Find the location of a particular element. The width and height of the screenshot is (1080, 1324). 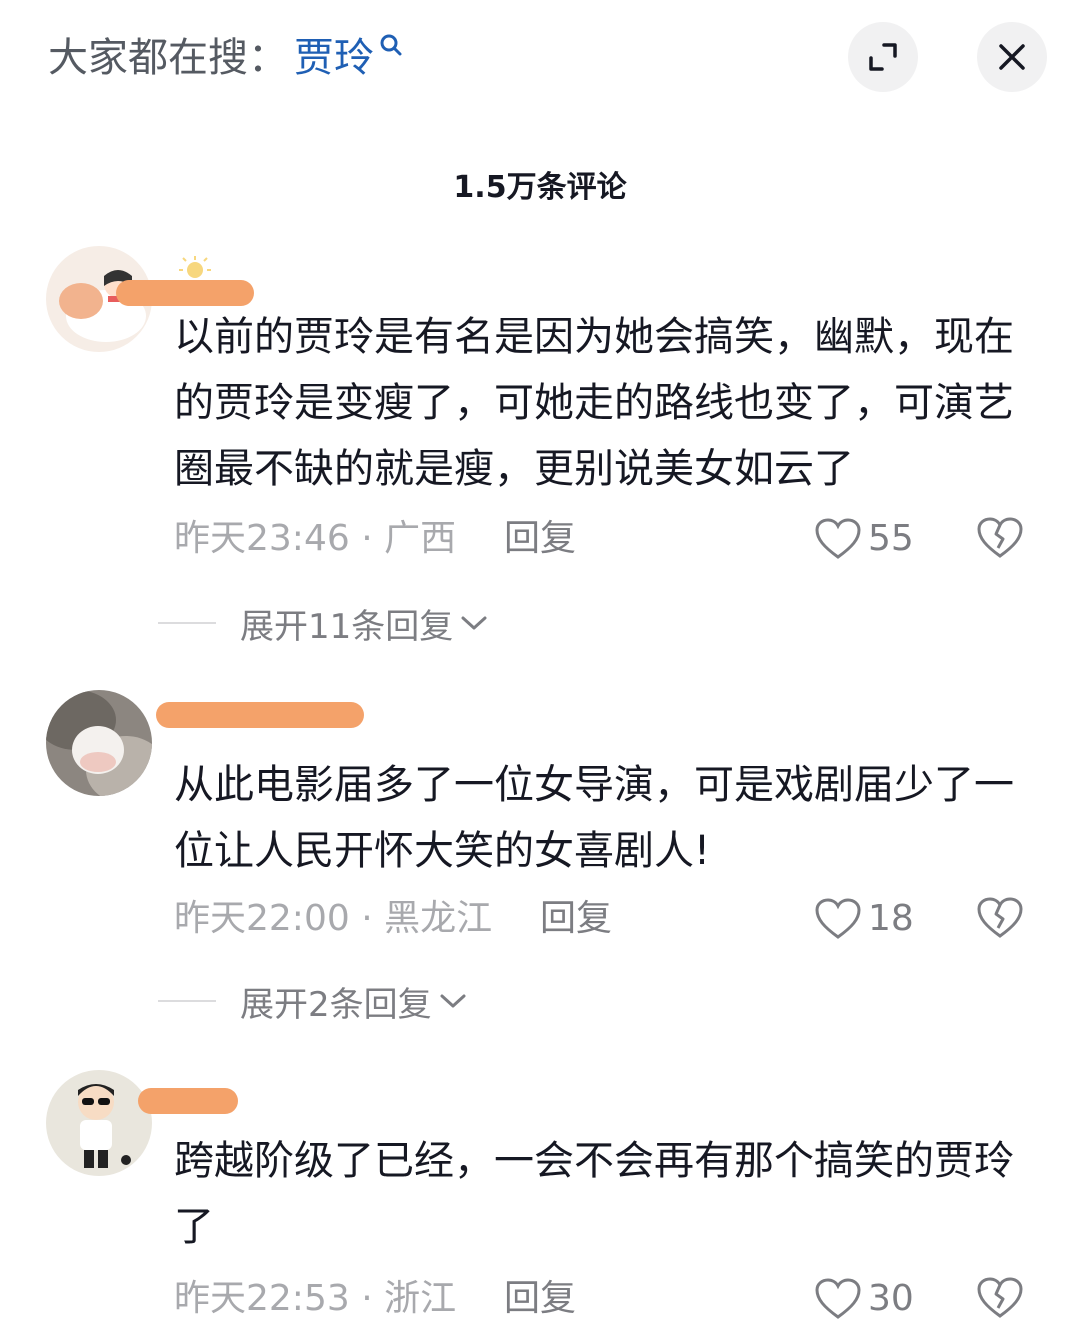

search-prefix: 大家都在搜： is located at coordinates (168, 58).